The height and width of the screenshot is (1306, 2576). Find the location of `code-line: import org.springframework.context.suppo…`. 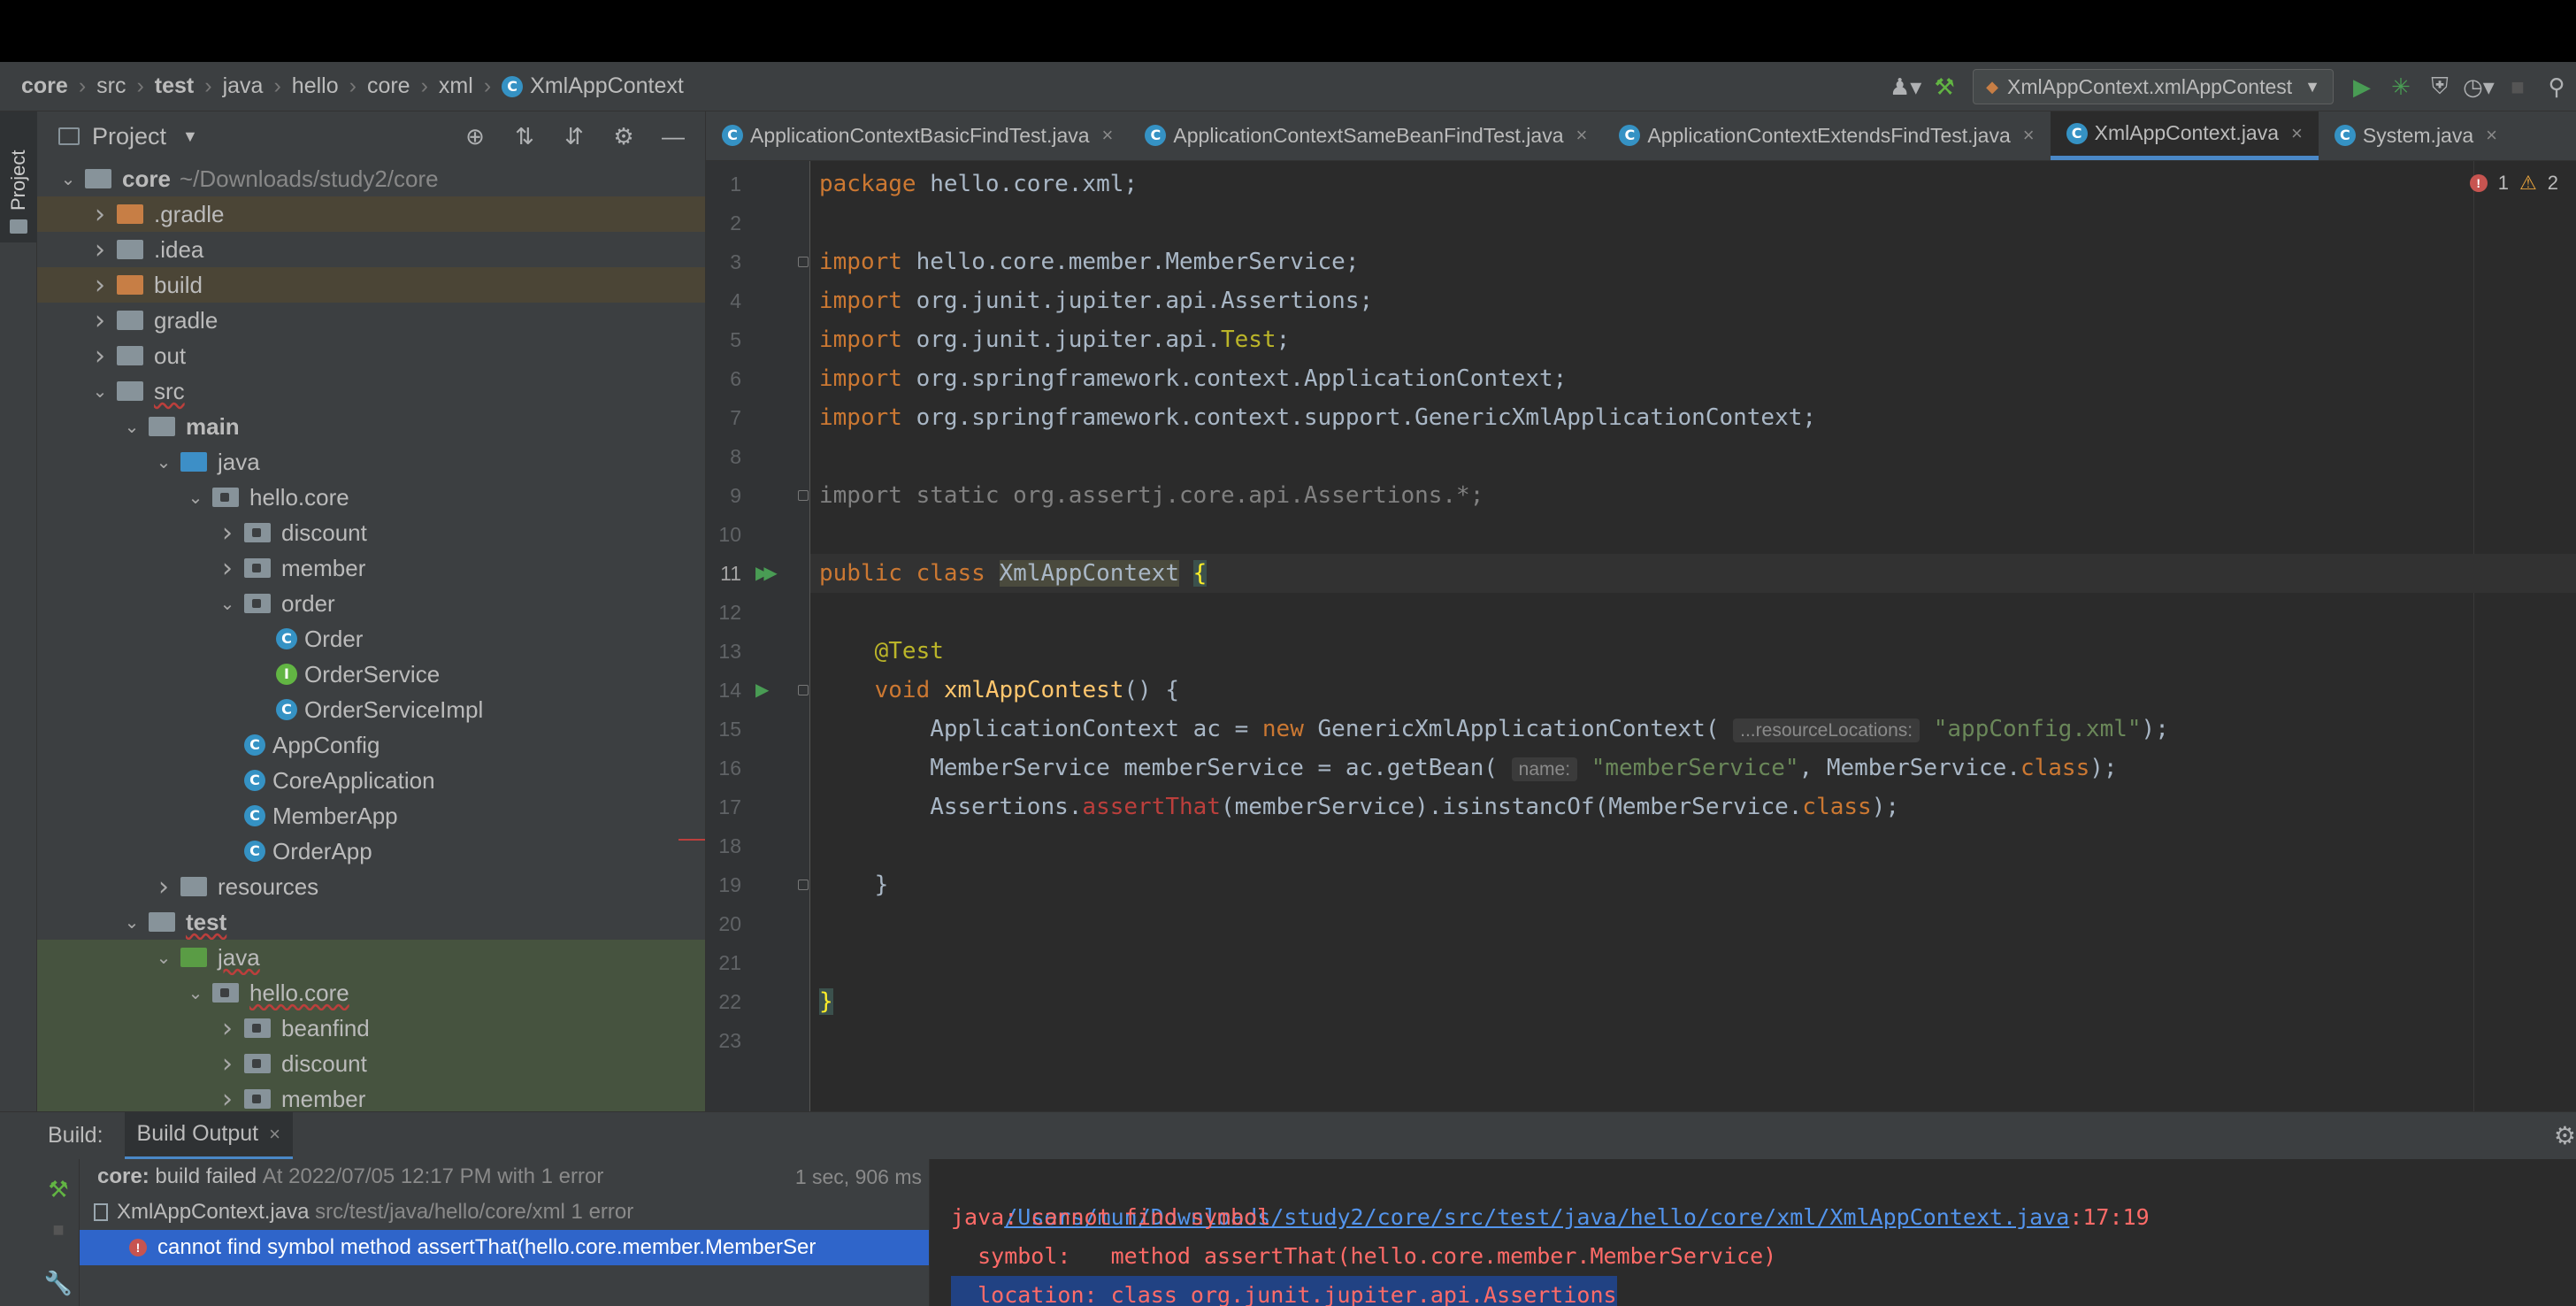

code-line: import org.springframework.context.suppo… is located at coordinates (1317, 417).